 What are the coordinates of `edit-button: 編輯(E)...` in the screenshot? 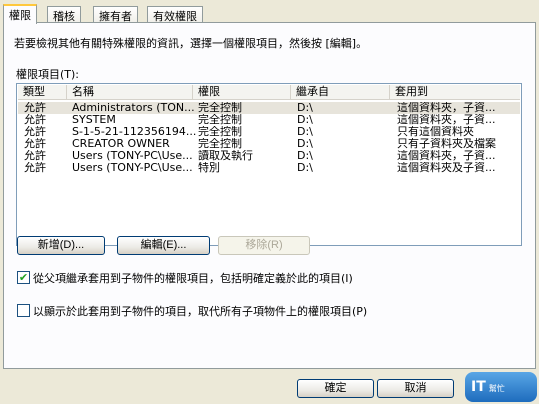 It's located at (163, 245).